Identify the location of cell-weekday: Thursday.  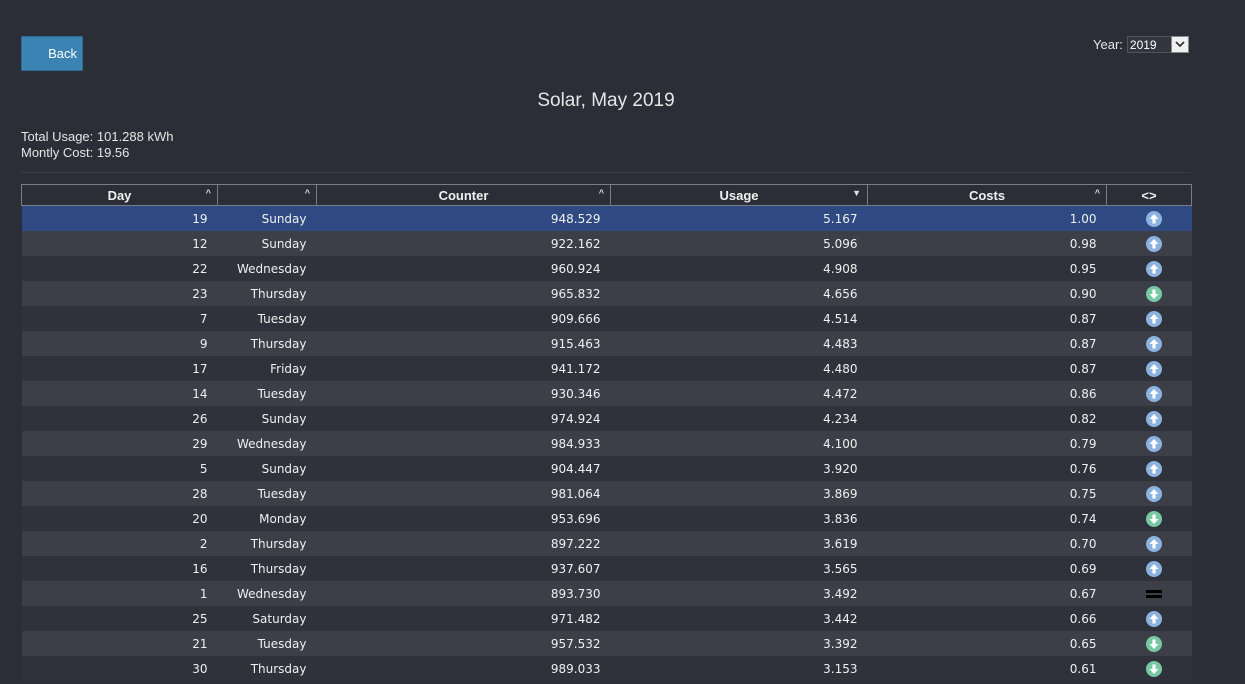
(267, 343).